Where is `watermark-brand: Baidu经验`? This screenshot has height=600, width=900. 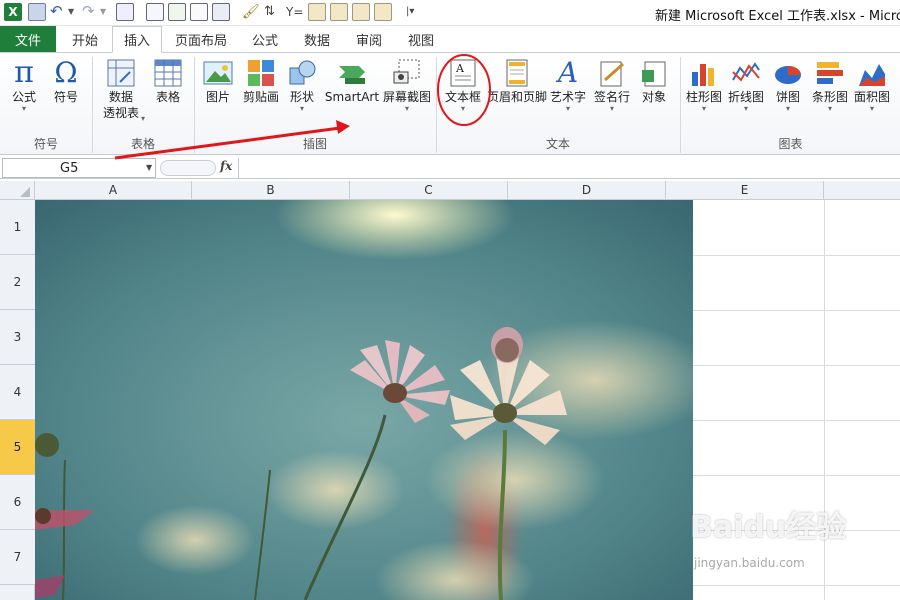 watermark-brand: Baidu经验 is located at coordinates (768, 527).